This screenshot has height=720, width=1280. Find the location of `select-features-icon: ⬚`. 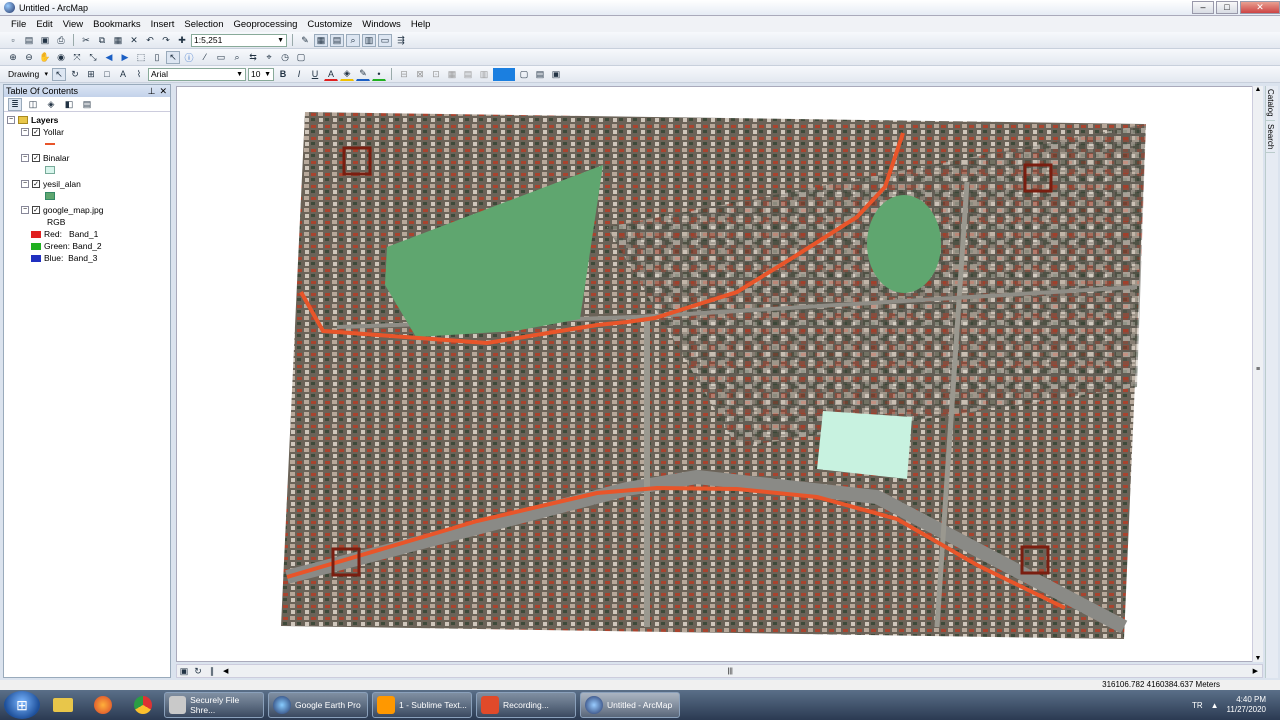

select-features-icon: ⬚ is located at coordinates (141, 57).